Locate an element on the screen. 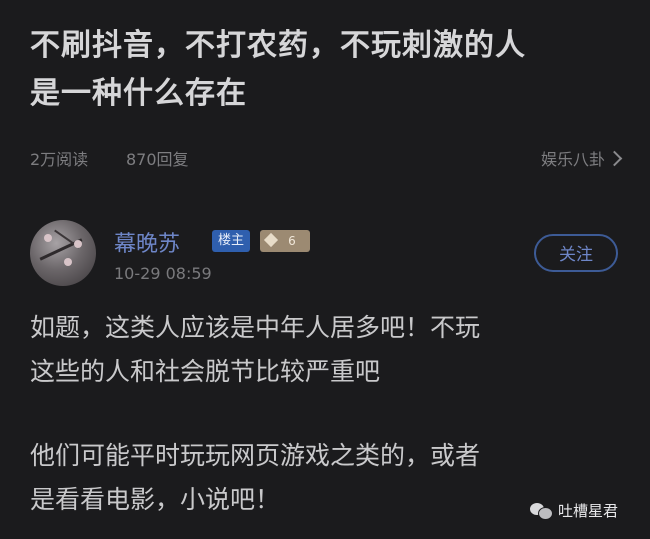 The height and width of the screenshot is (539, 650). wechat-icon is located at coordinates (541, 510).